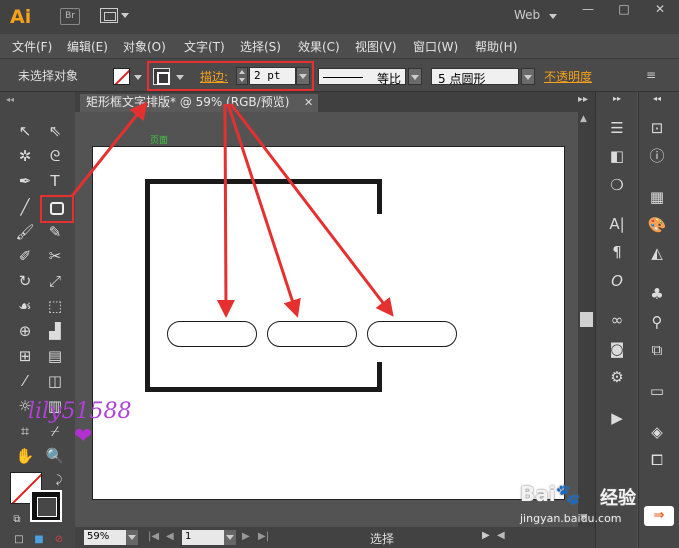 Image resolution: width=679 pixels, height=548 pixels. What do you see at coordinates (617, 377) in the screenshot?
I see `graphic-styles-icon: ⚙` at bounding box center [617, 377].